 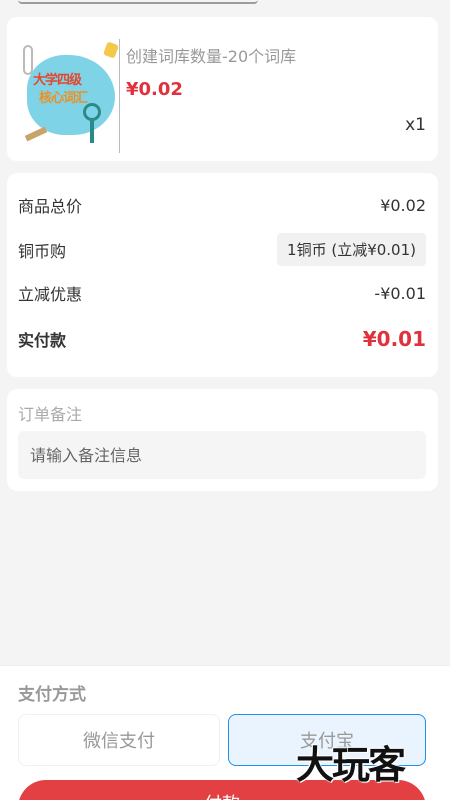 I want to click on watermark-logo: 大玩客, so click(x=351, y=765).